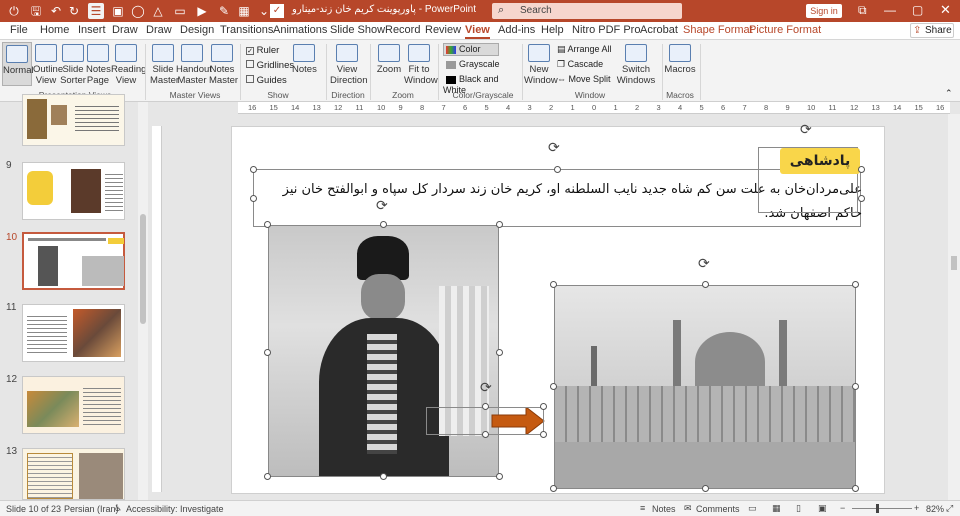  What do you see at coordinates (244, 11) in the screenshot?
I see `table-icon: ▦` at bounding box center [244, 11].